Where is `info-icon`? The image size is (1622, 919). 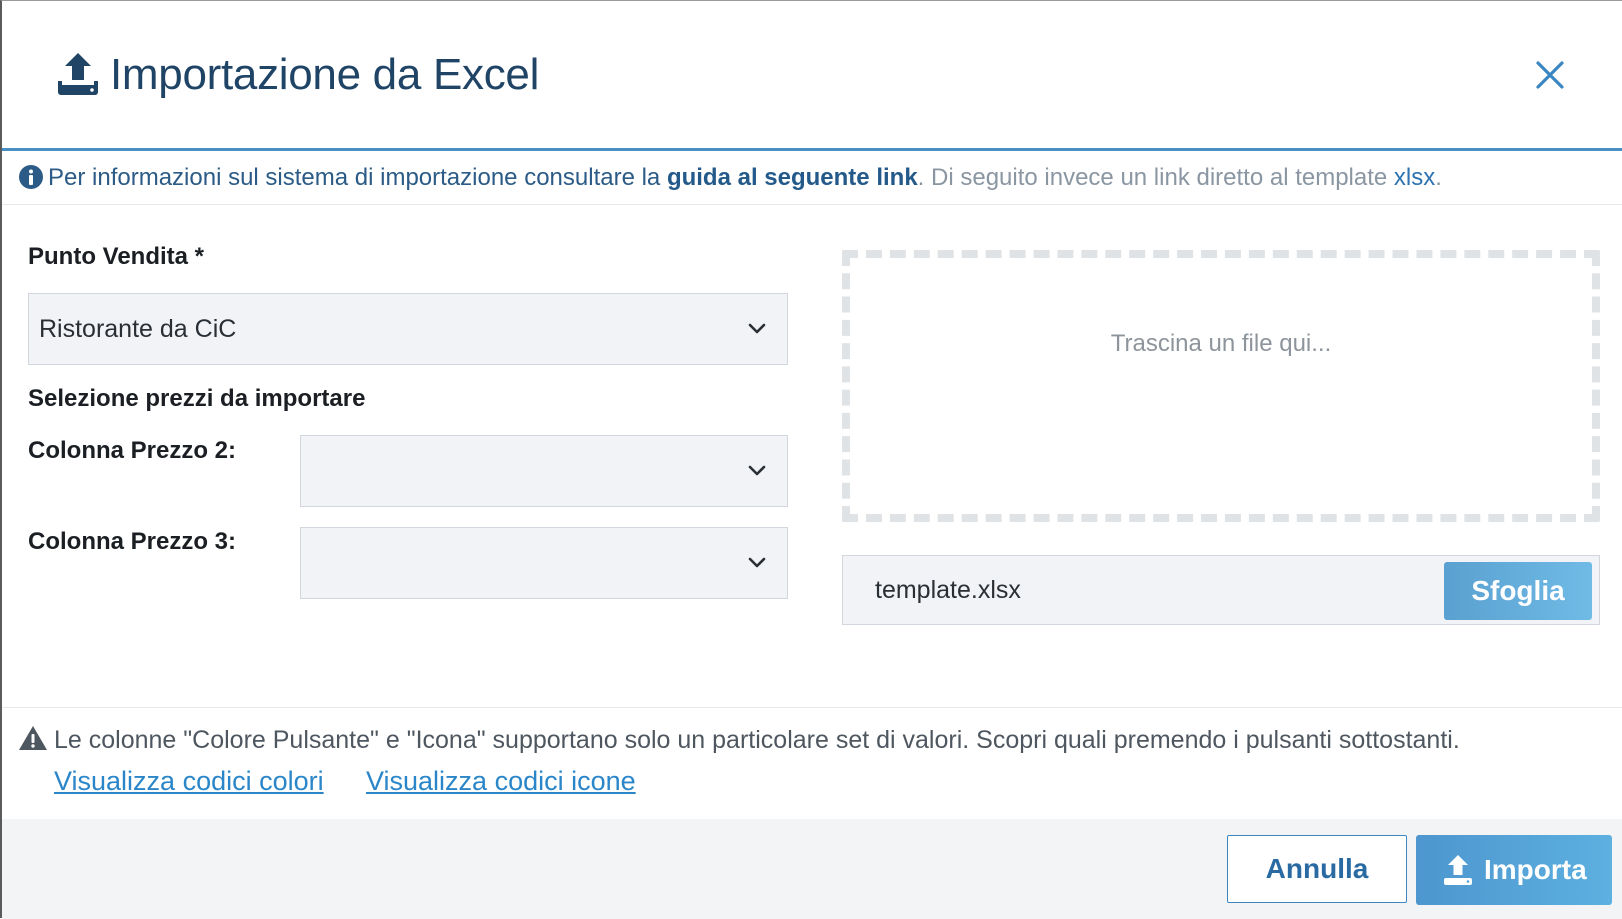 info-icon is located at coordinates (31, 176).